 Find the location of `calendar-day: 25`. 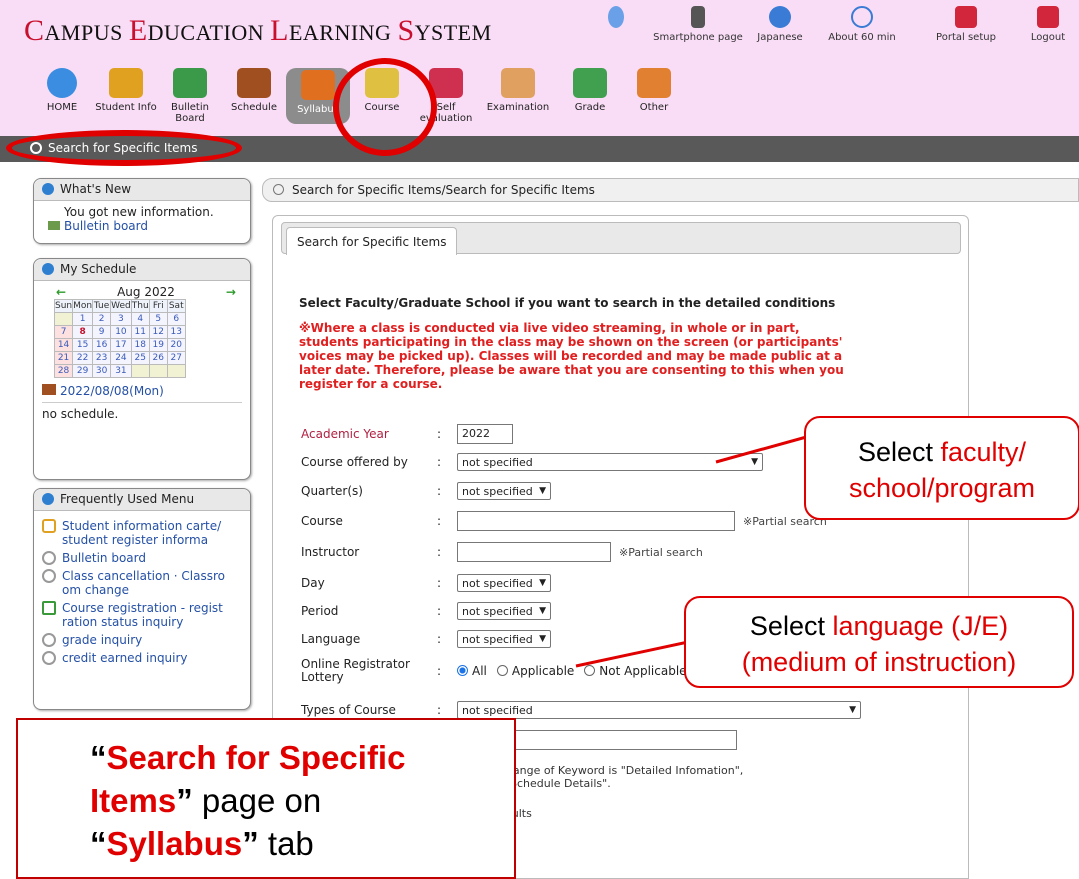

calendar-day: 25 is located at coordinates (140, 358).